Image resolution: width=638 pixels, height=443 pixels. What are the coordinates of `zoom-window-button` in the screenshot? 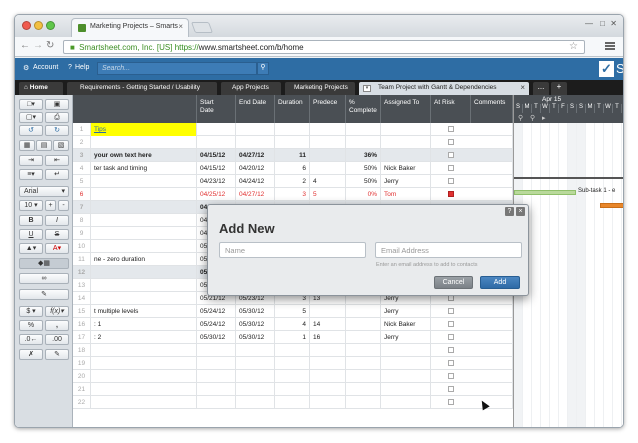 It's located at (50, 25).